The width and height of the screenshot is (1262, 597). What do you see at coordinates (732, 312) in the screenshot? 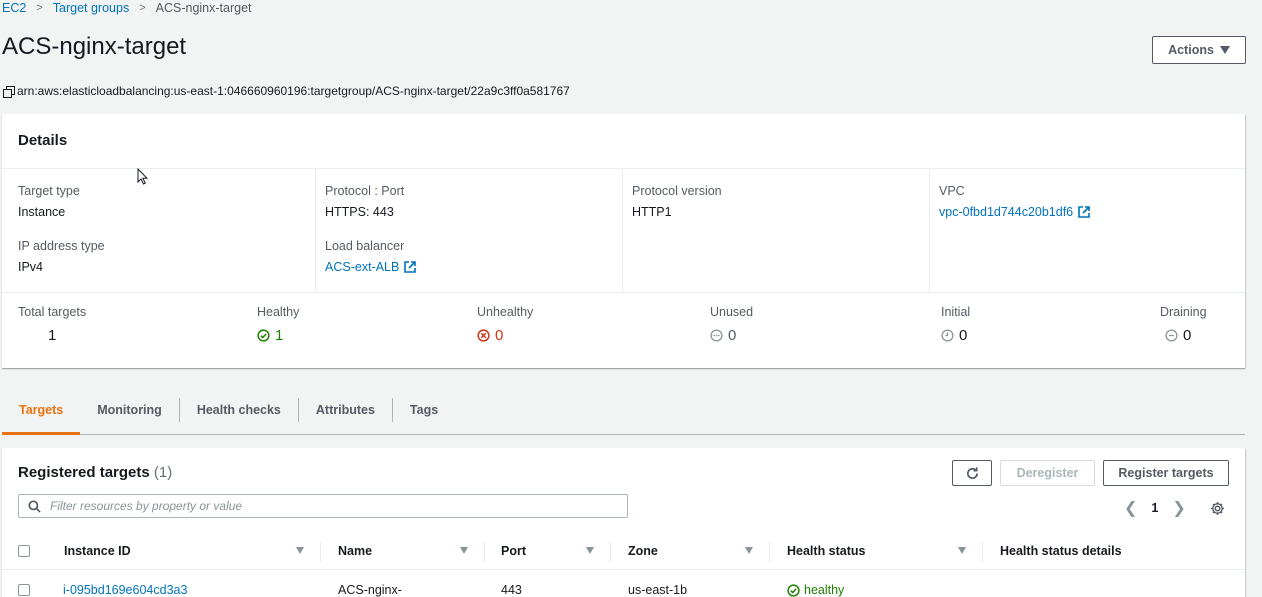
I see `unused-label: Unused` at bounding box center [732, 312].